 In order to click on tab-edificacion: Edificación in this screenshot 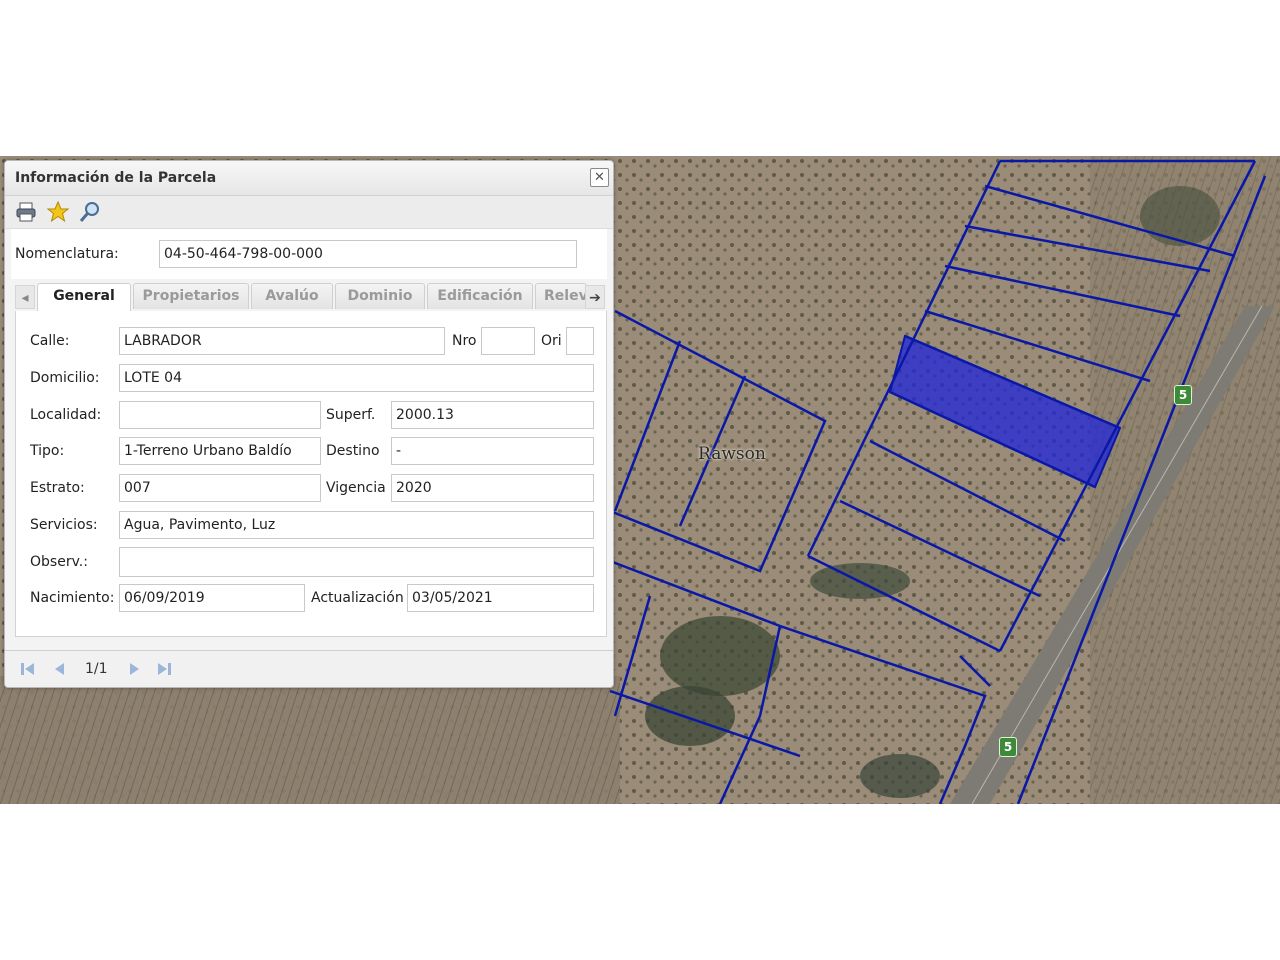, I will do `click(480, 296)`.